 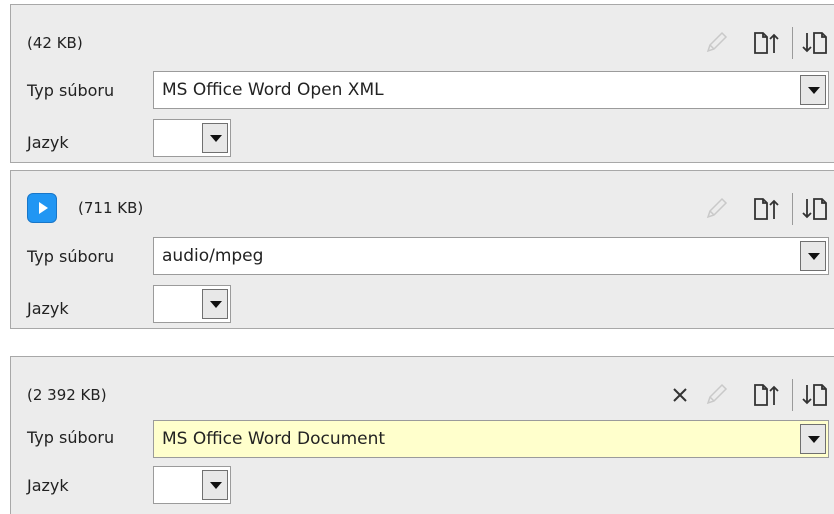 I want to click on file-type-value: audio/mpeg, so click(x=213, y=256).